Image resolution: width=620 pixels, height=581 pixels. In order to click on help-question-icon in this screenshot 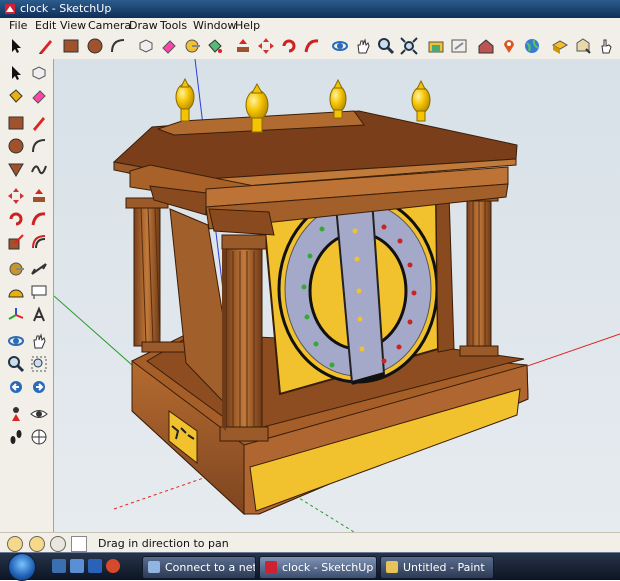, I will do `click(58, 544)`.